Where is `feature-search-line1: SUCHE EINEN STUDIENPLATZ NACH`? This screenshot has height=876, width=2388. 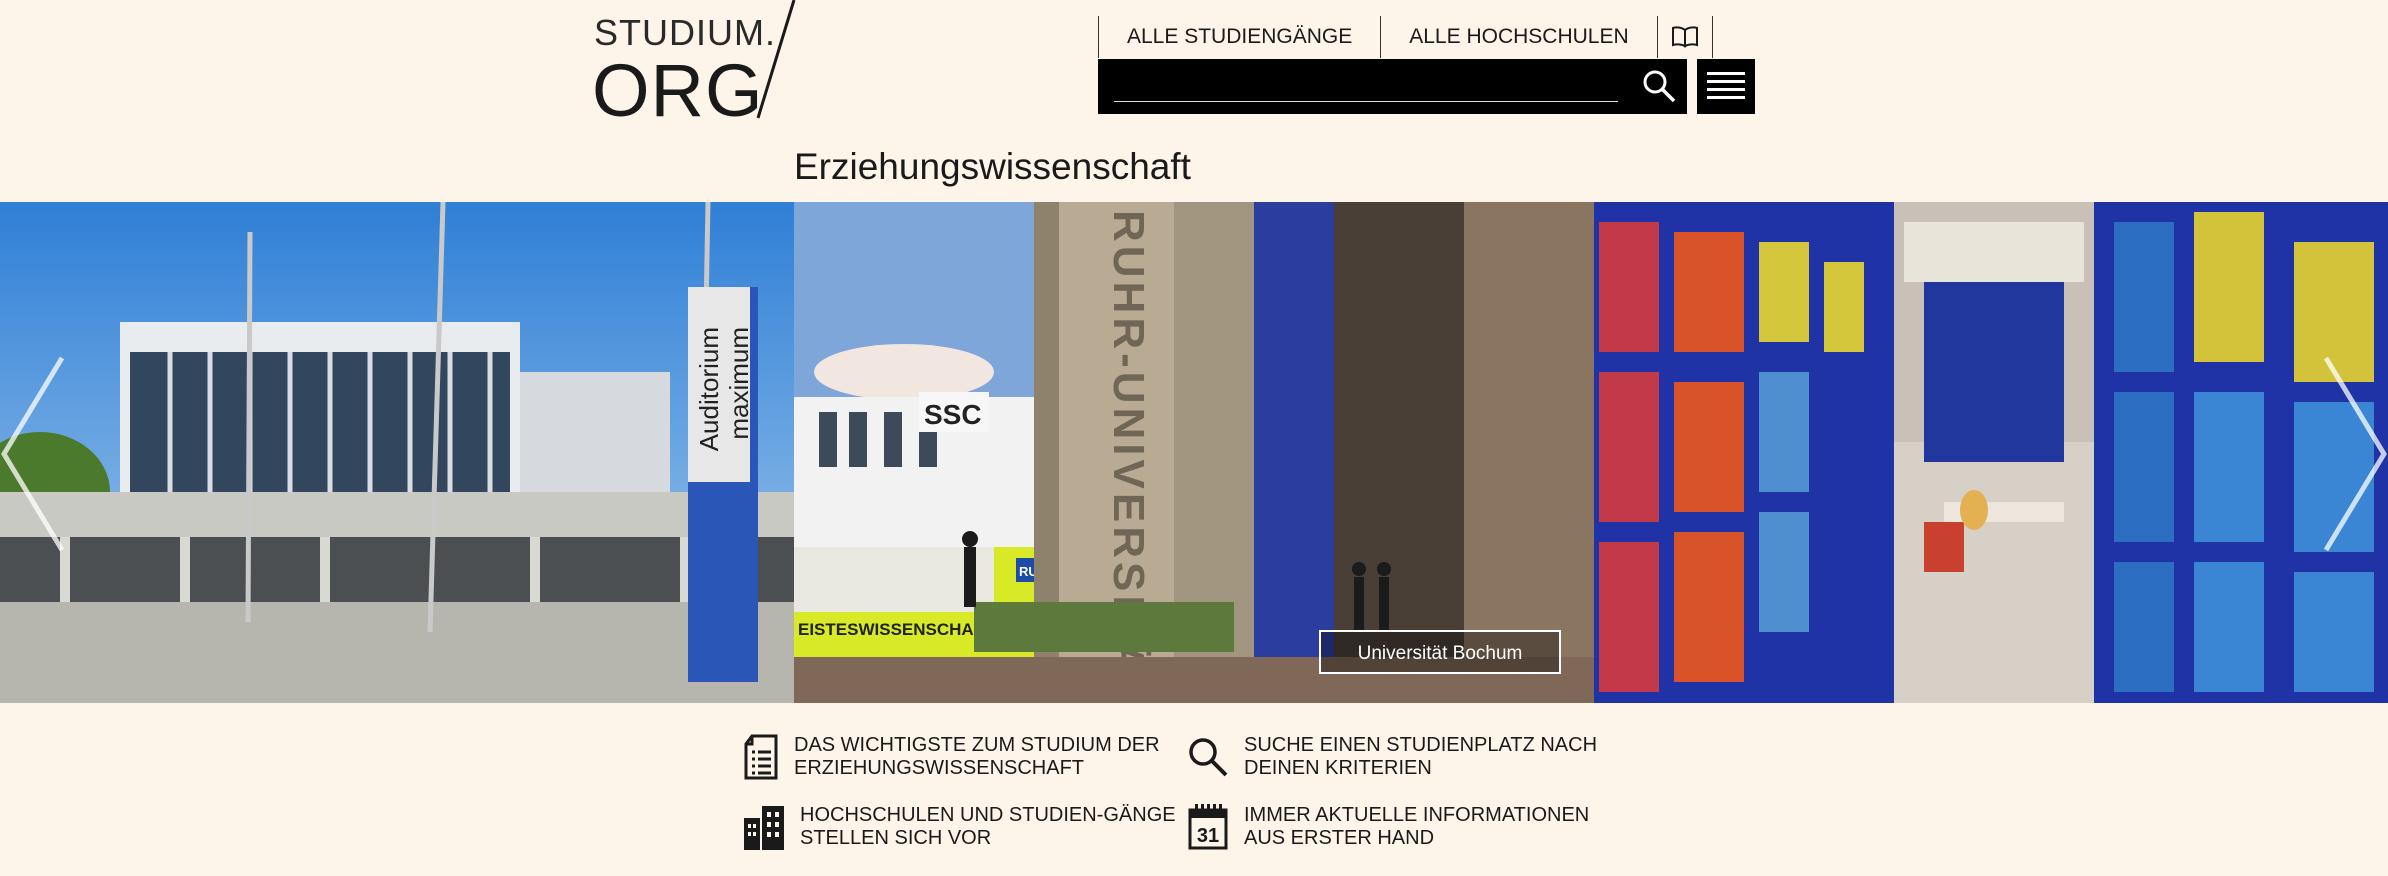
feature-search-line1: SUCHE EINEN STUDIENPLATZ NACH is located at coordinates (1421, 745).